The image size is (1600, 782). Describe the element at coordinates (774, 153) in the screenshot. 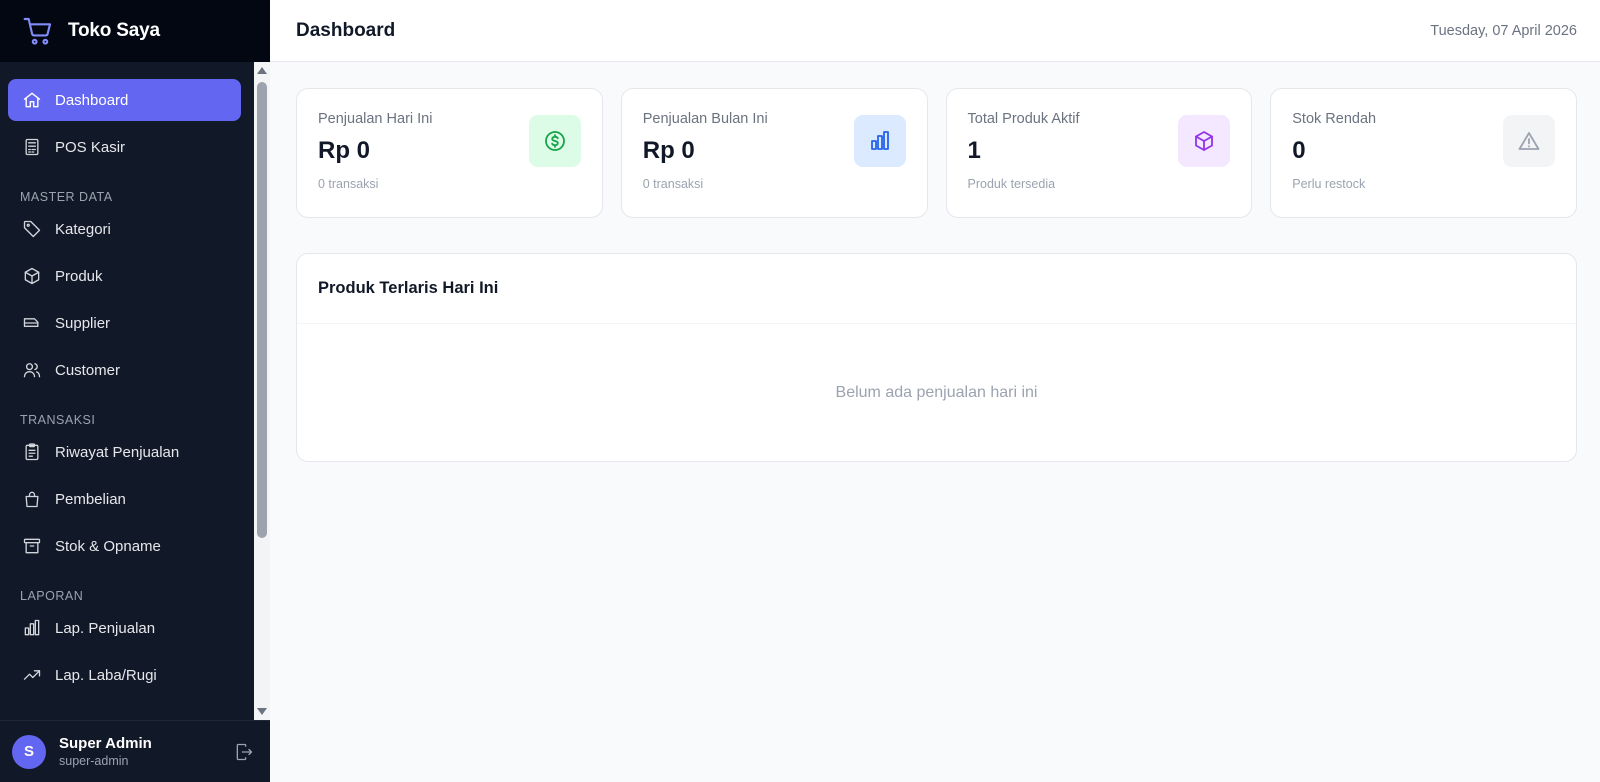

I see `stat-card-sales-month: Penjualan Bulan Ini Rp 0 0 transaksi` at that location.